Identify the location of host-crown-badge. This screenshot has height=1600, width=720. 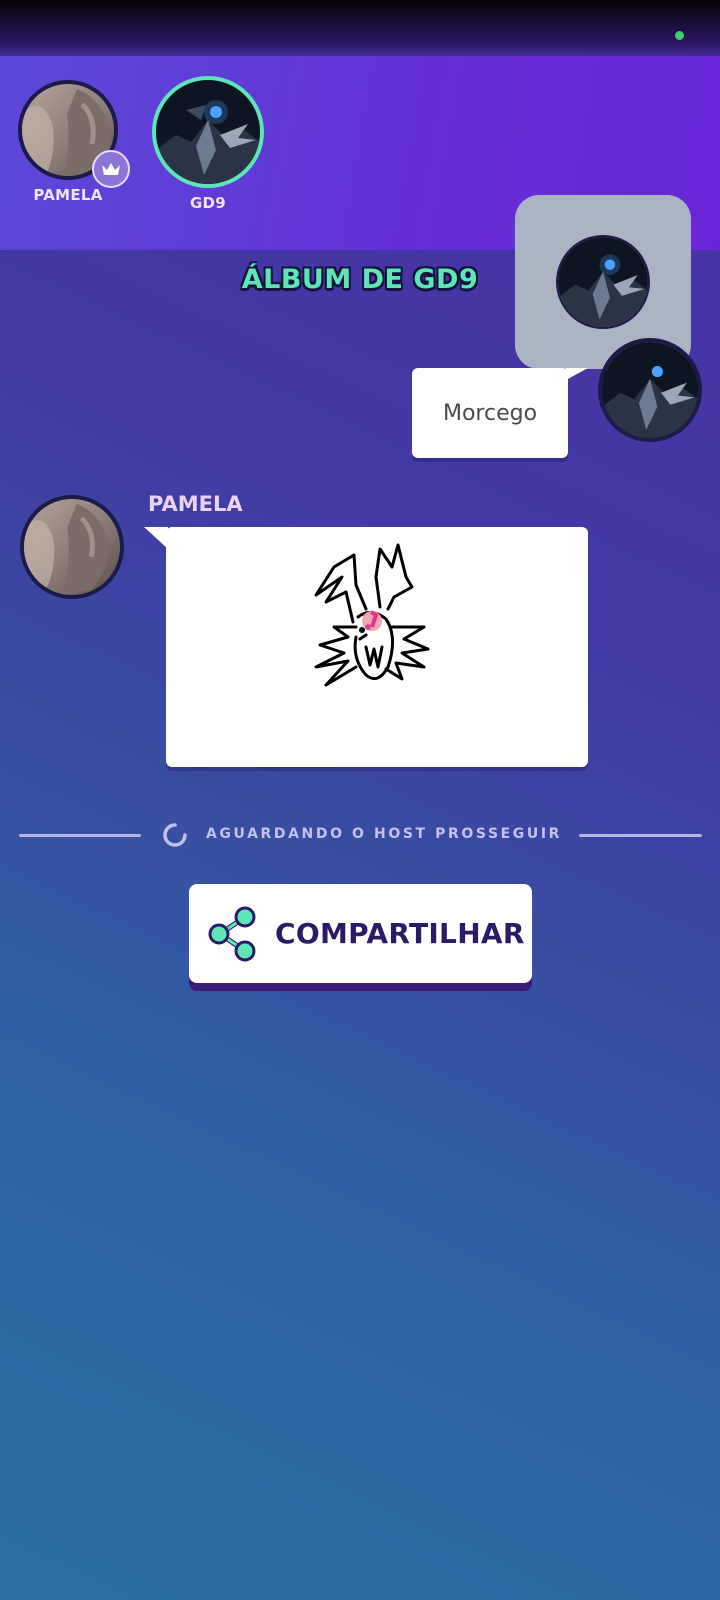
(111, 169).